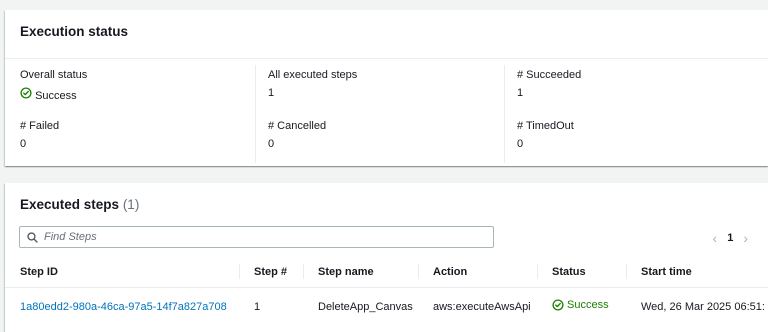 The image size is (768, 332). What do you see at coordinates (365, 306) in the screenshot?
I see `step-name-cell: DeleteApp_Canvas` at bounding box center [365, 306].